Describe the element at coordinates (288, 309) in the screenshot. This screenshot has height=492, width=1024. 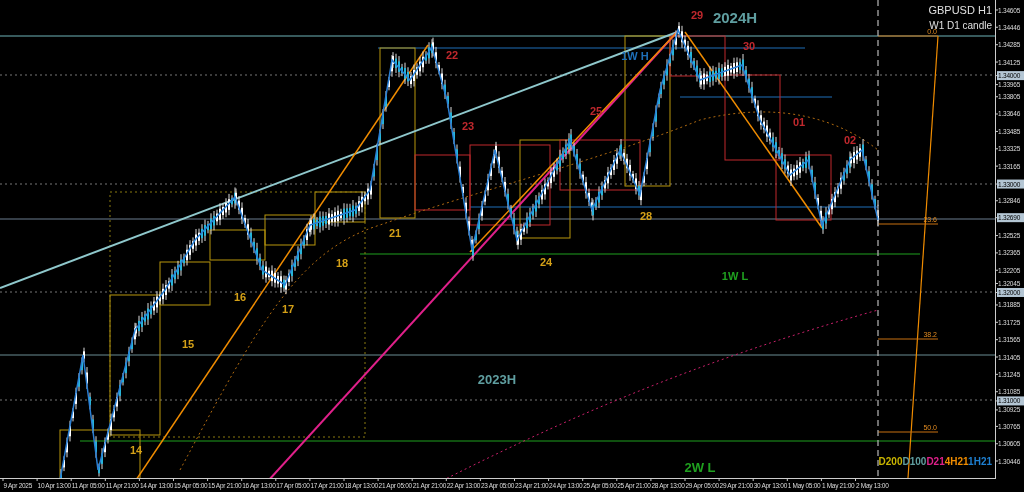
I see `chart-label: 17` at that location.